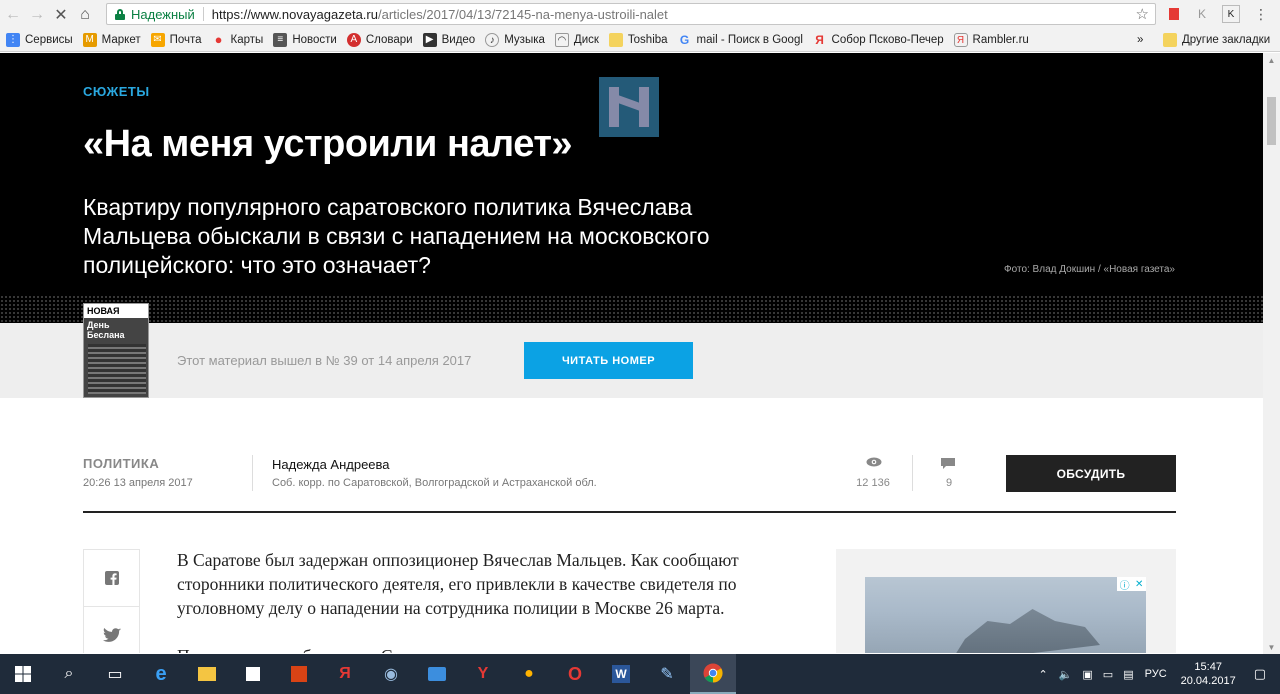 Image resolution: width=1280 pixels, height=694 pixels. Describe the element at coordinates (331, 464) in the screenshot. I see `author-name: Надежда Андреева` at that location.